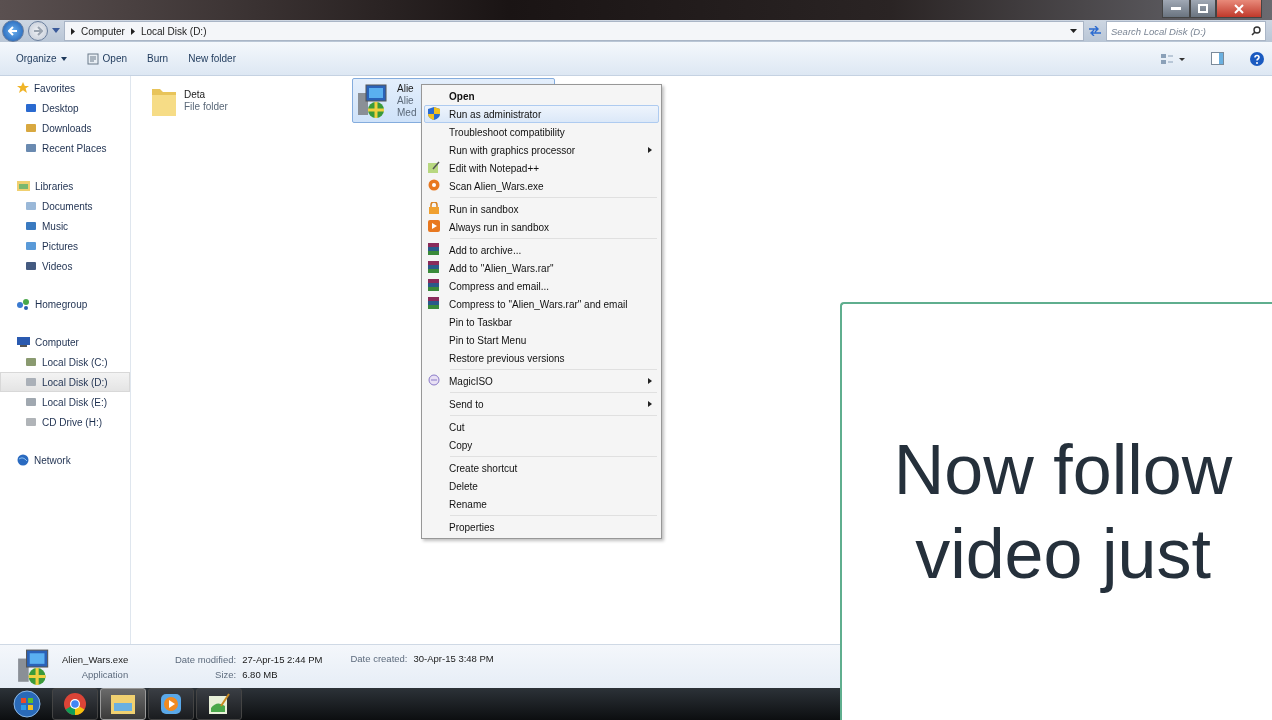 This screenshot has width=1272, height=720. I want to click on detail-label: Date modified:, so click(205, 659).